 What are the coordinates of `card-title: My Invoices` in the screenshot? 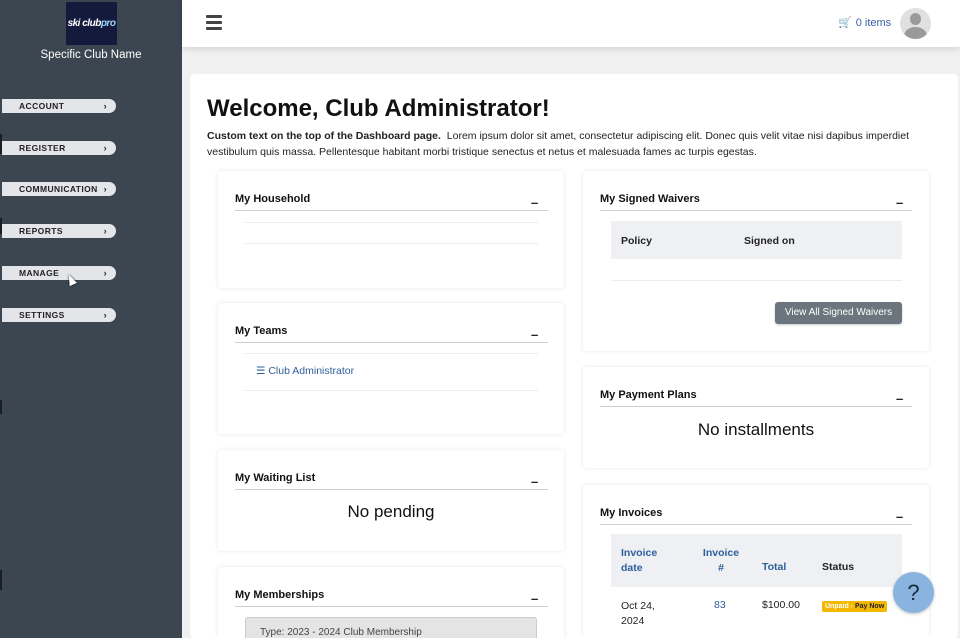 It's located at (631, 513).